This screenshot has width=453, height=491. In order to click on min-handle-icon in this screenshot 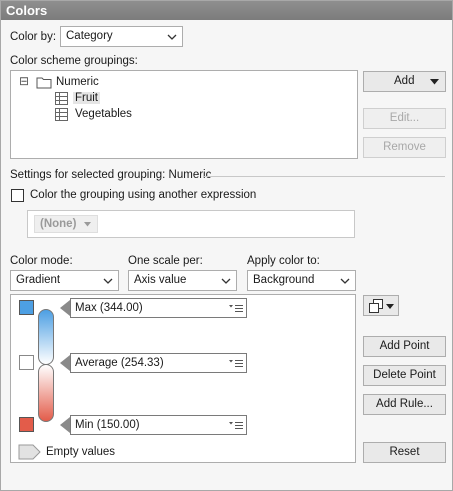, I will do `click(65, 425)`.